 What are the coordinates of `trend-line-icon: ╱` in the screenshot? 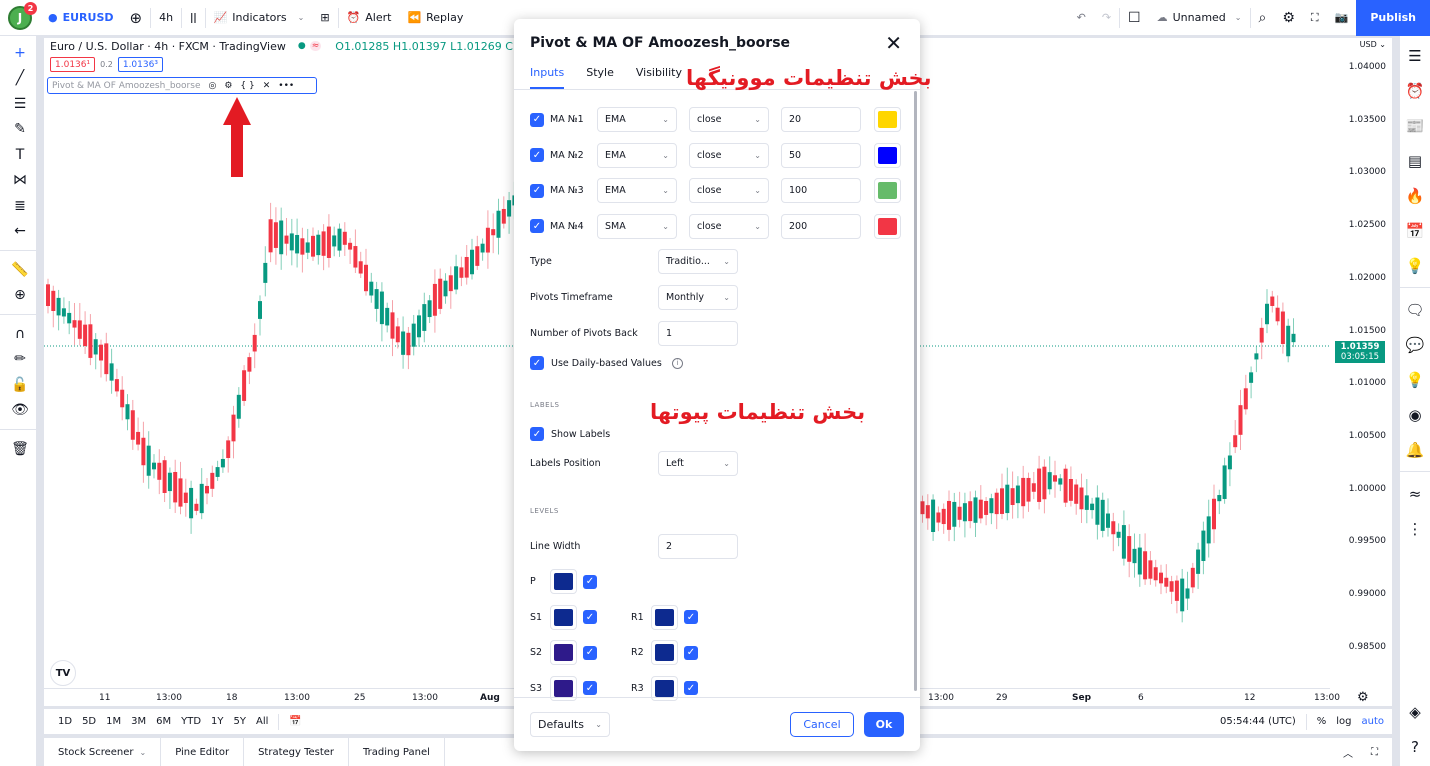 It's located at (20, 79).